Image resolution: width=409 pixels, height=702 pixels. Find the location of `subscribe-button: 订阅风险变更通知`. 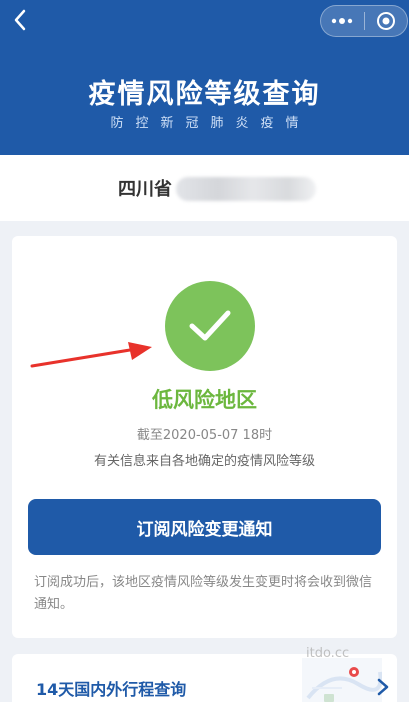

subscribe-button: 订阅风险变更通知 is located at coordinates (204, 527).